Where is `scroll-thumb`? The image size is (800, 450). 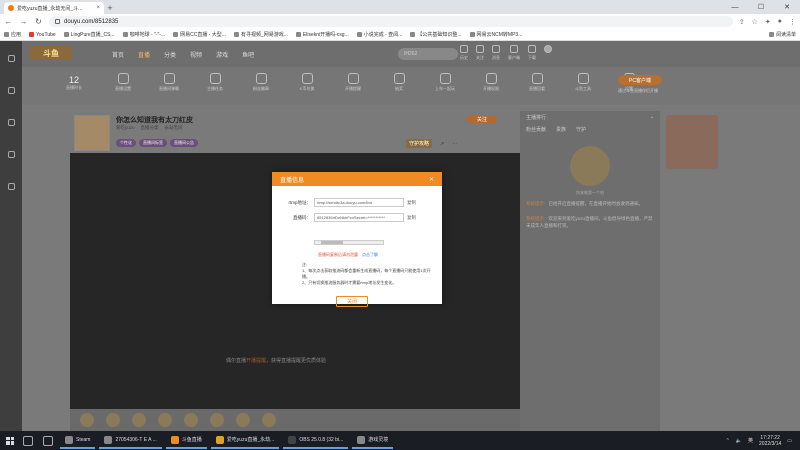 scroll-thumb is located at coordinates (332, 242).